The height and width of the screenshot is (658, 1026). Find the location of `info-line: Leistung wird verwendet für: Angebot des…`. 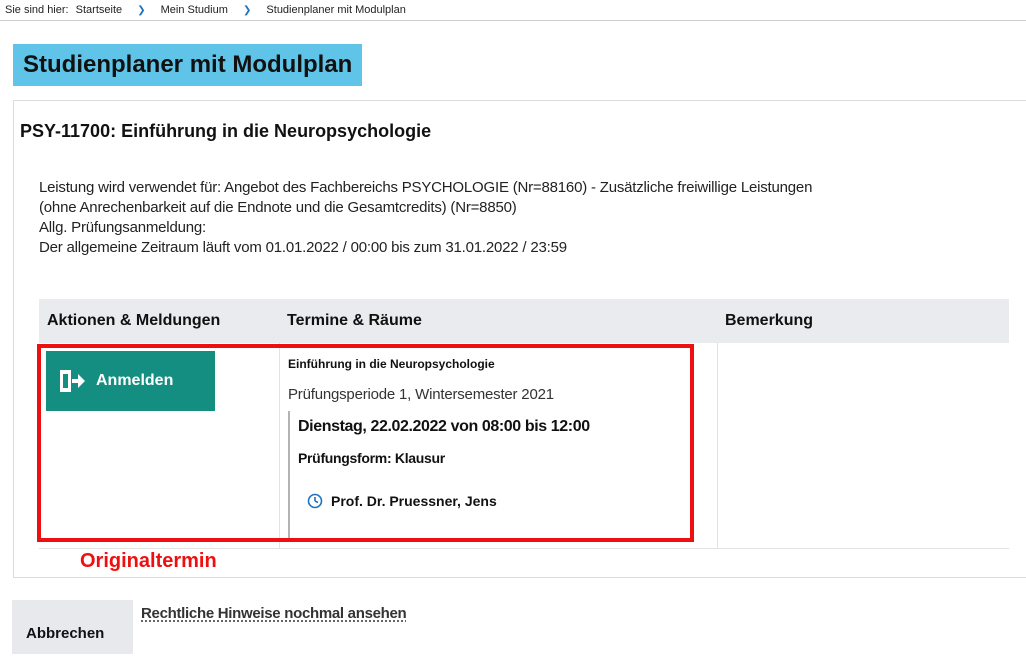

info-line: Leistung wird verwendet für: Angebot des… is located at coordinates (426, 187).